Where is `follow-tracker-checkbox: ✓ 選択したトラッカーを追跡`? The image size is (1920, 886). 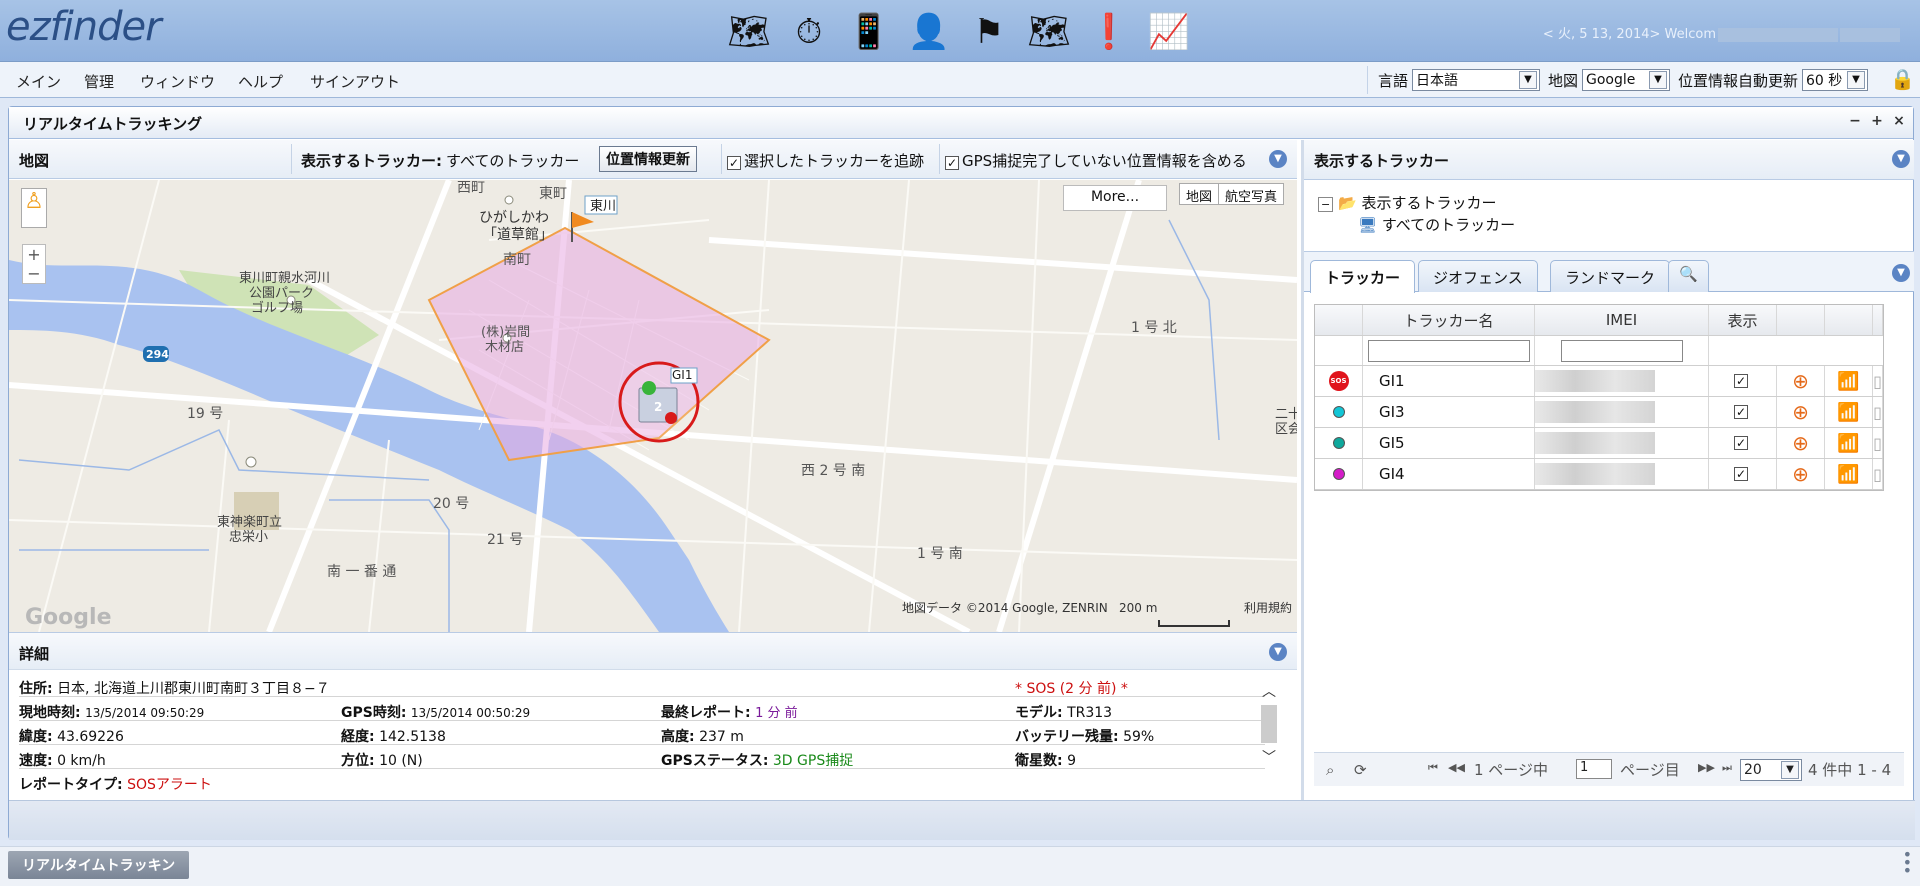
follow-tracker-checkbox: ✓ 選択したトラッカーを追跡 is located at coordinates (825, 160).